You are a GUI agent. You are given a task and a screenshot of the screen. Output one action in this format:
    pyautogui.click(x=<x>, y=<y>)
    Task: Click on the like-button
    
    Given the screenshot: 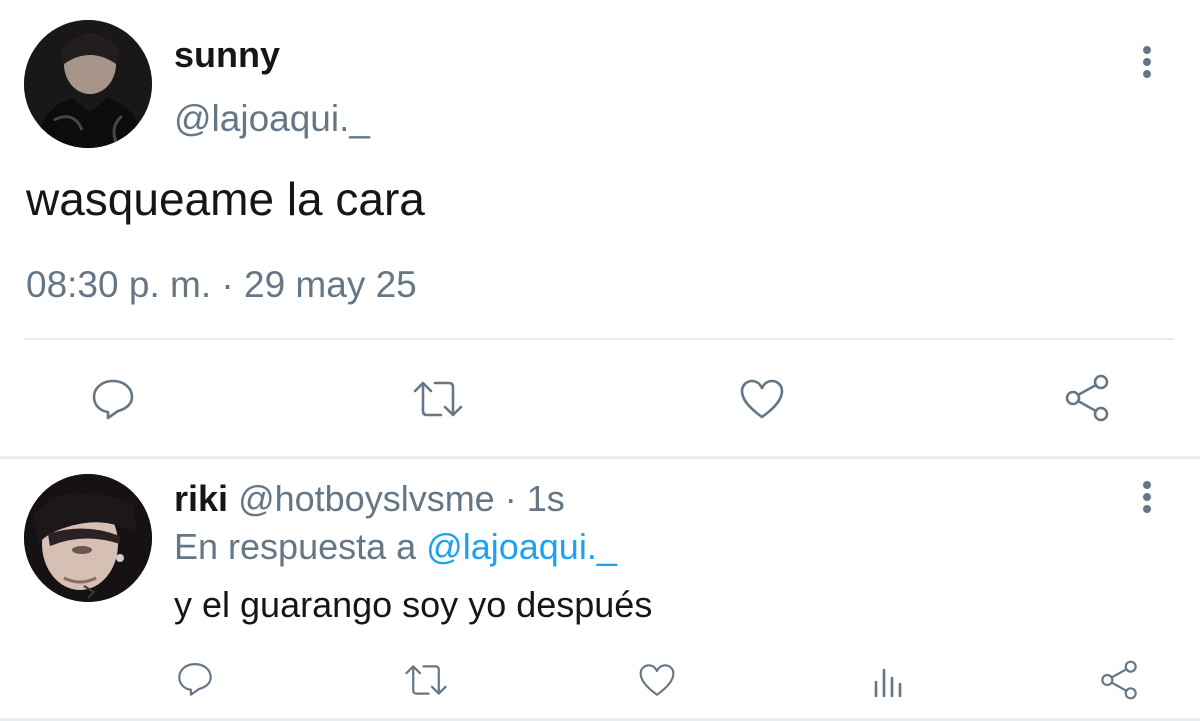 What is the action you would take?
    pyautogui.click(x=762, y=399)
    